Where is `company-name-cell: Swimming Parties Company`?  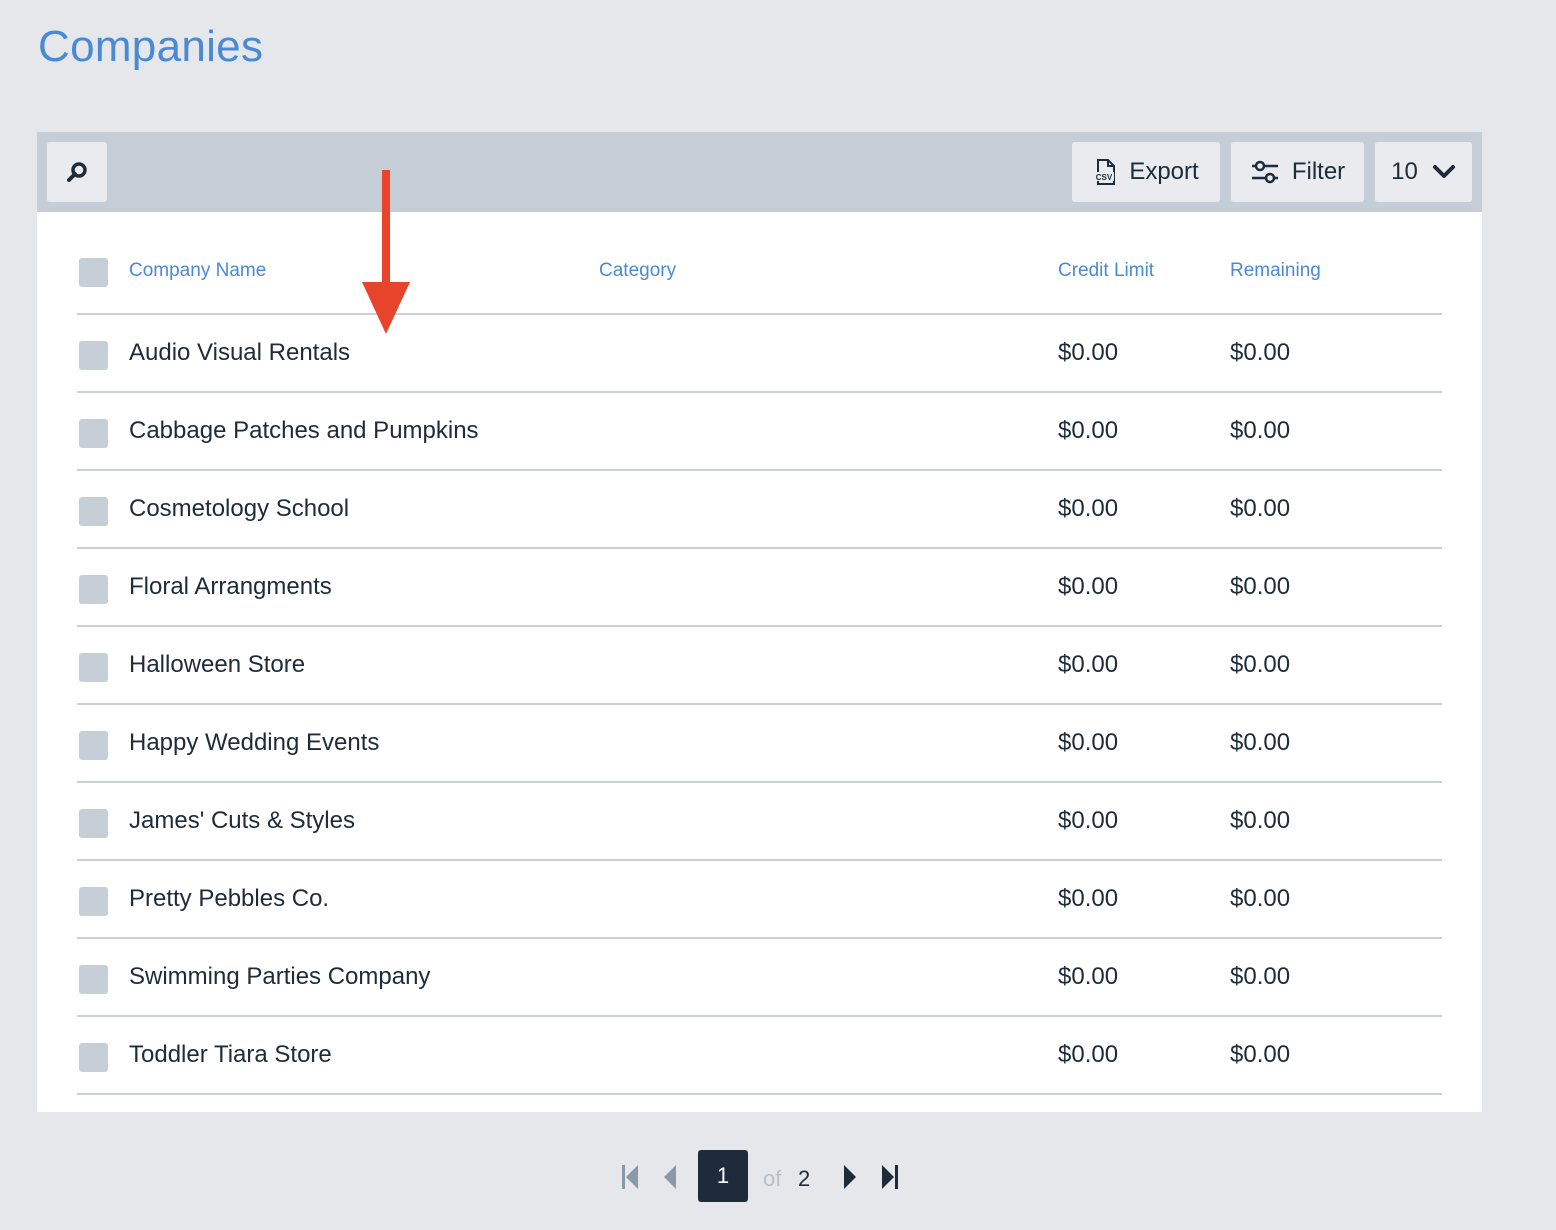
company-name-cell: Swimming Parties Company is located at coordinates (280, 976).